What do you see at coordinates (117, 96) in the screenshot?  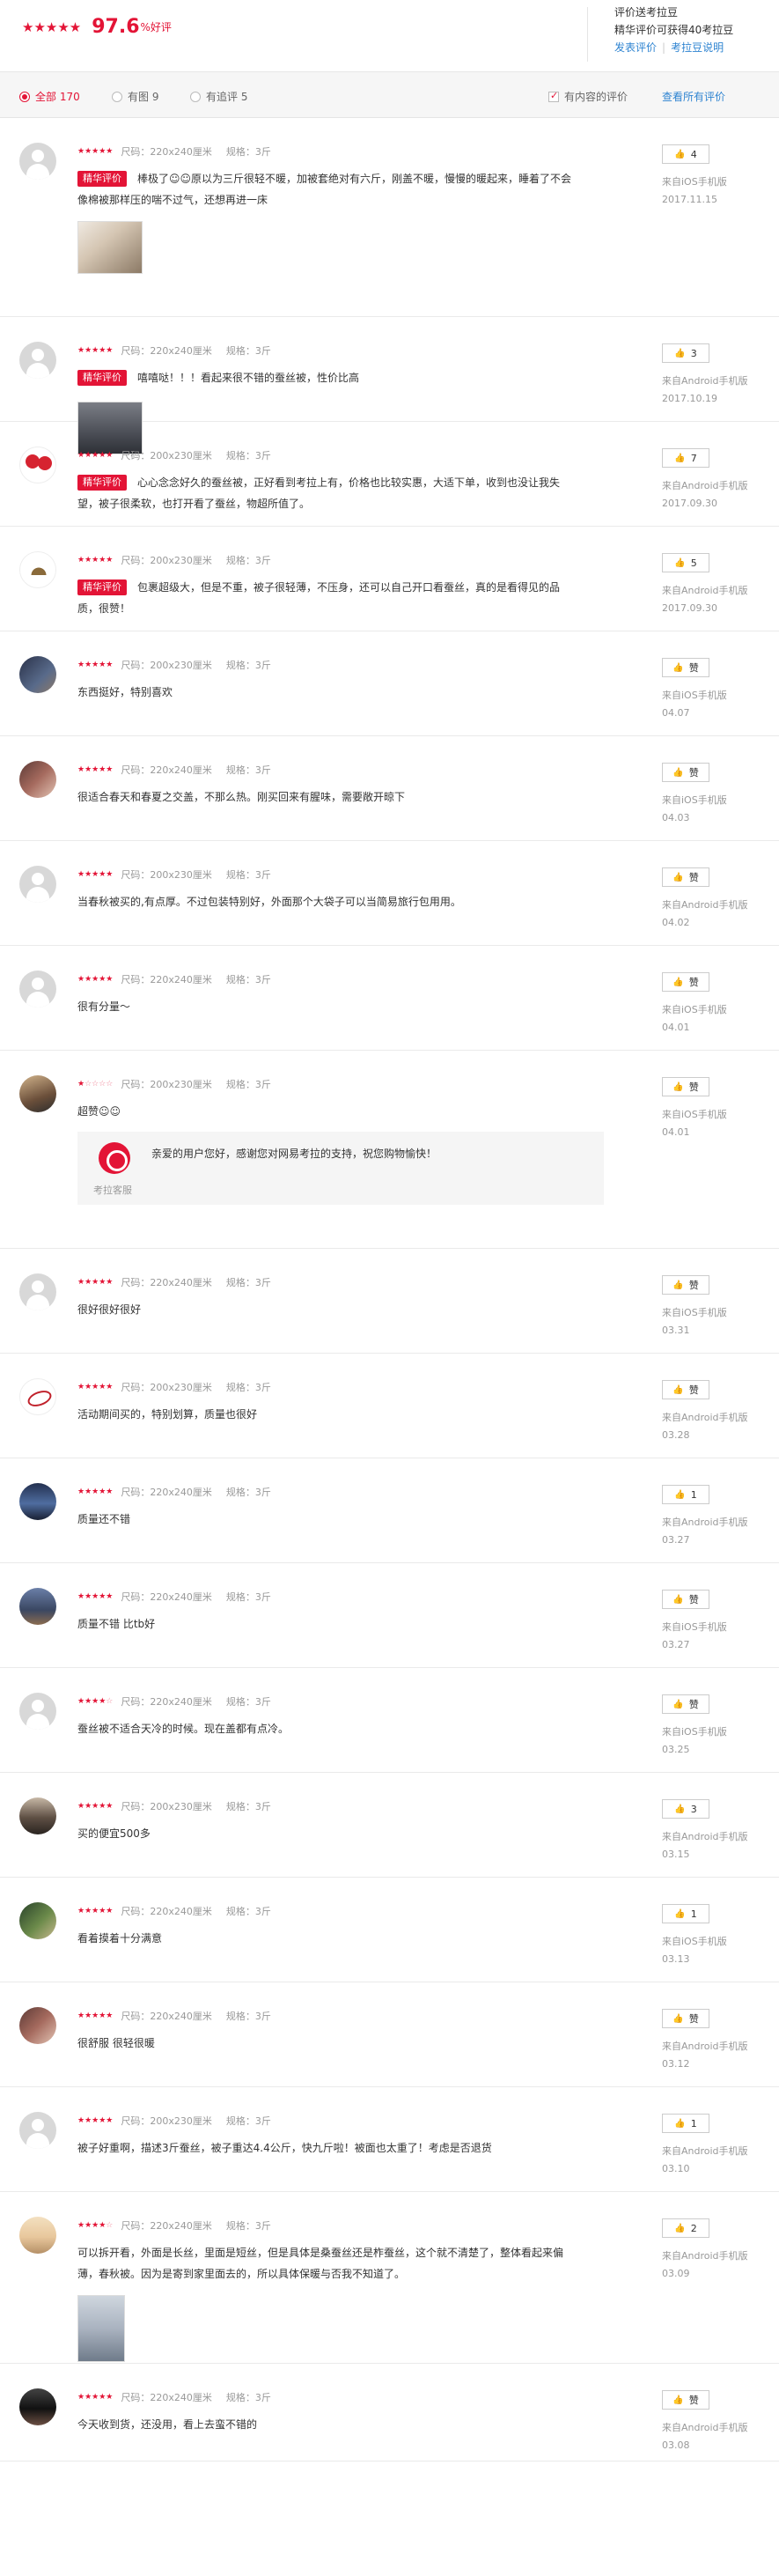 I see `radio-icon` at bounding box center [117, 96].